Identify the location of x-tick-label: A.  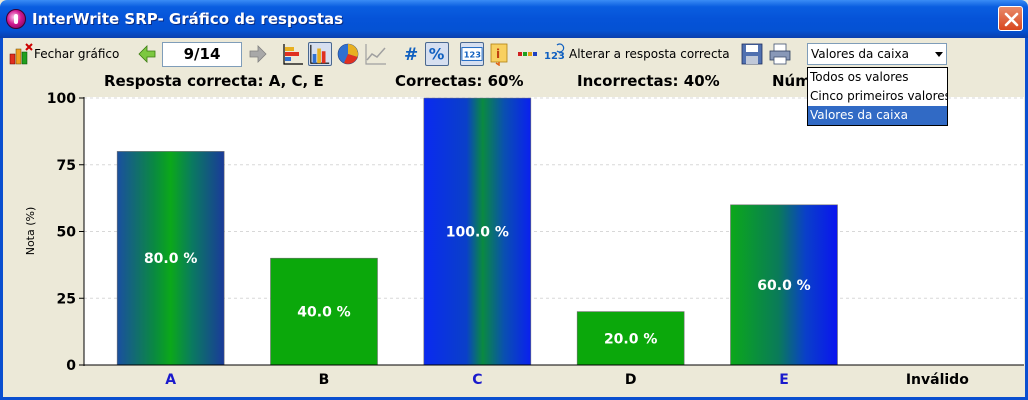
(170, 380).